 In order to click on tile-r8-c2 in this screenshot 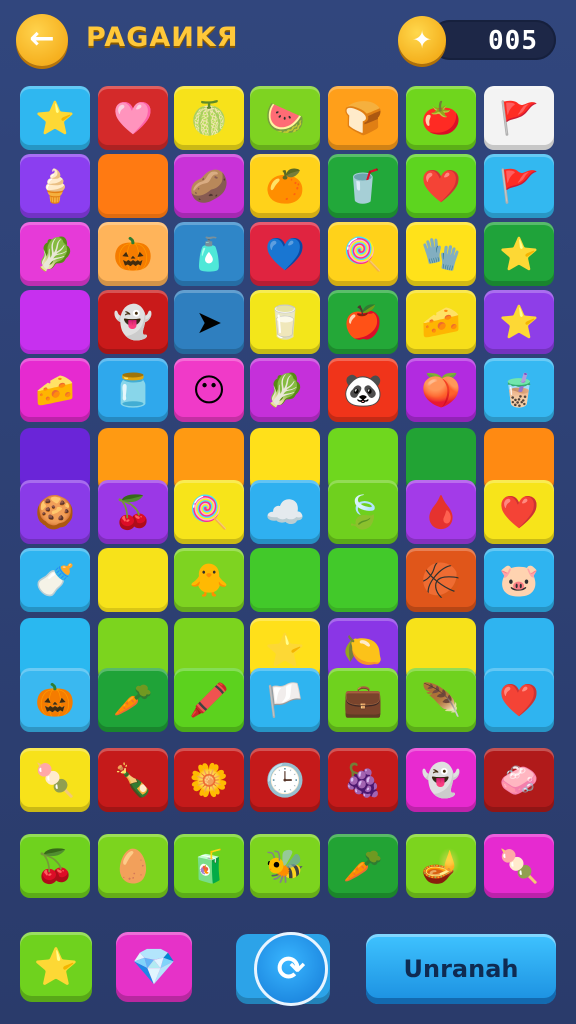, I will do `click(133, 580)`.